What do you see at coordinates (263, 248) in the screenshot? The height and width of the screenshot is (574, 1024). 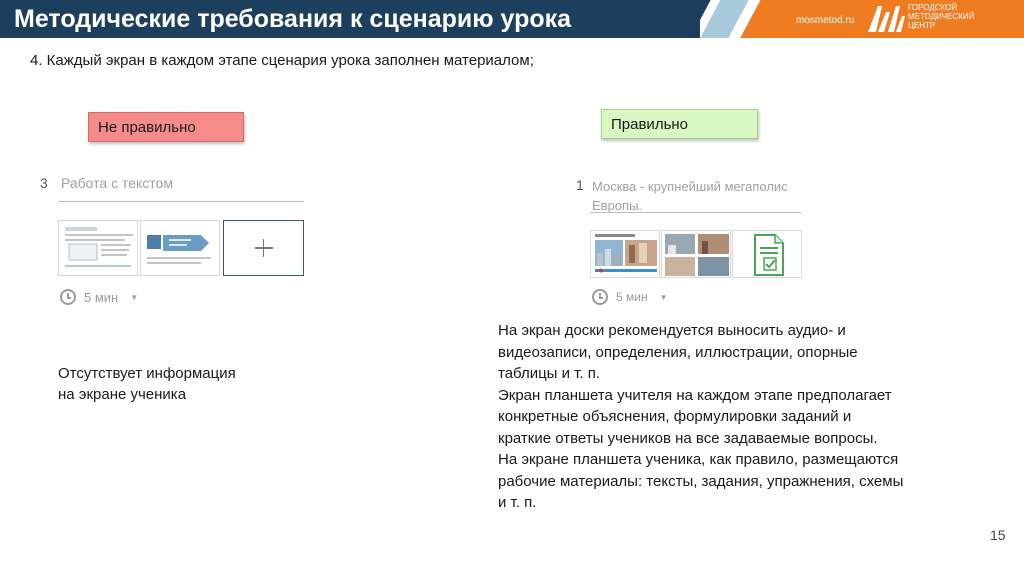 I see `add-screen-button` at bounding box center [263, 248].